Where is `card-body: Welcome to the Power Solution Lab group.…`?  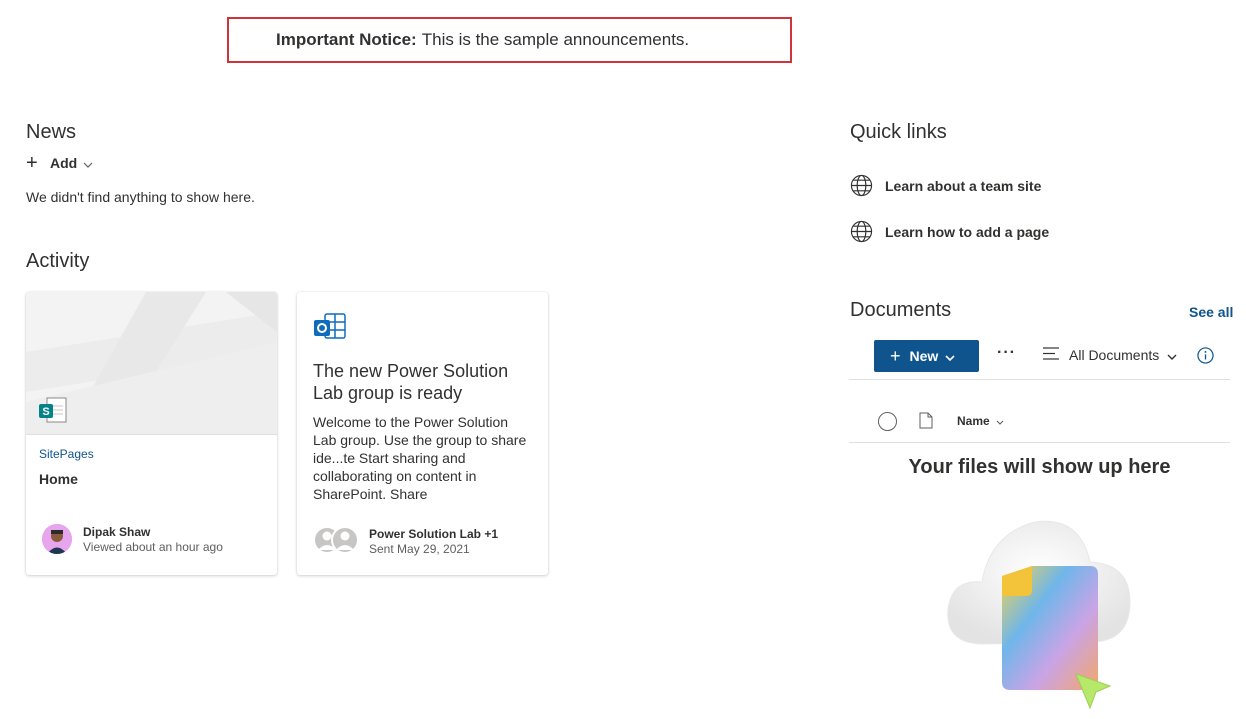
card-body: Welcome to the Power Solution Lab group.… is located at coordinates (420, 458).